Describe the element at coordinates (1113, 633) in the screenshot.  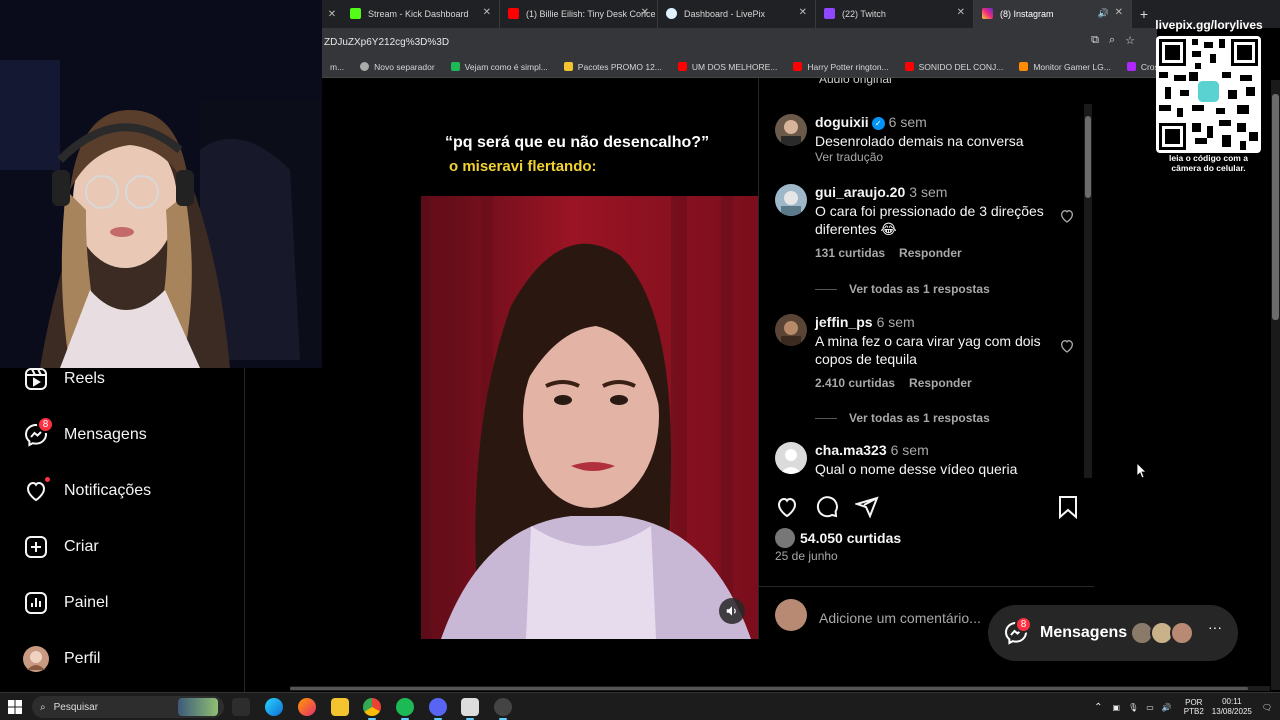
I see `messages-float-button: 8 Mensagens ···` at that location.